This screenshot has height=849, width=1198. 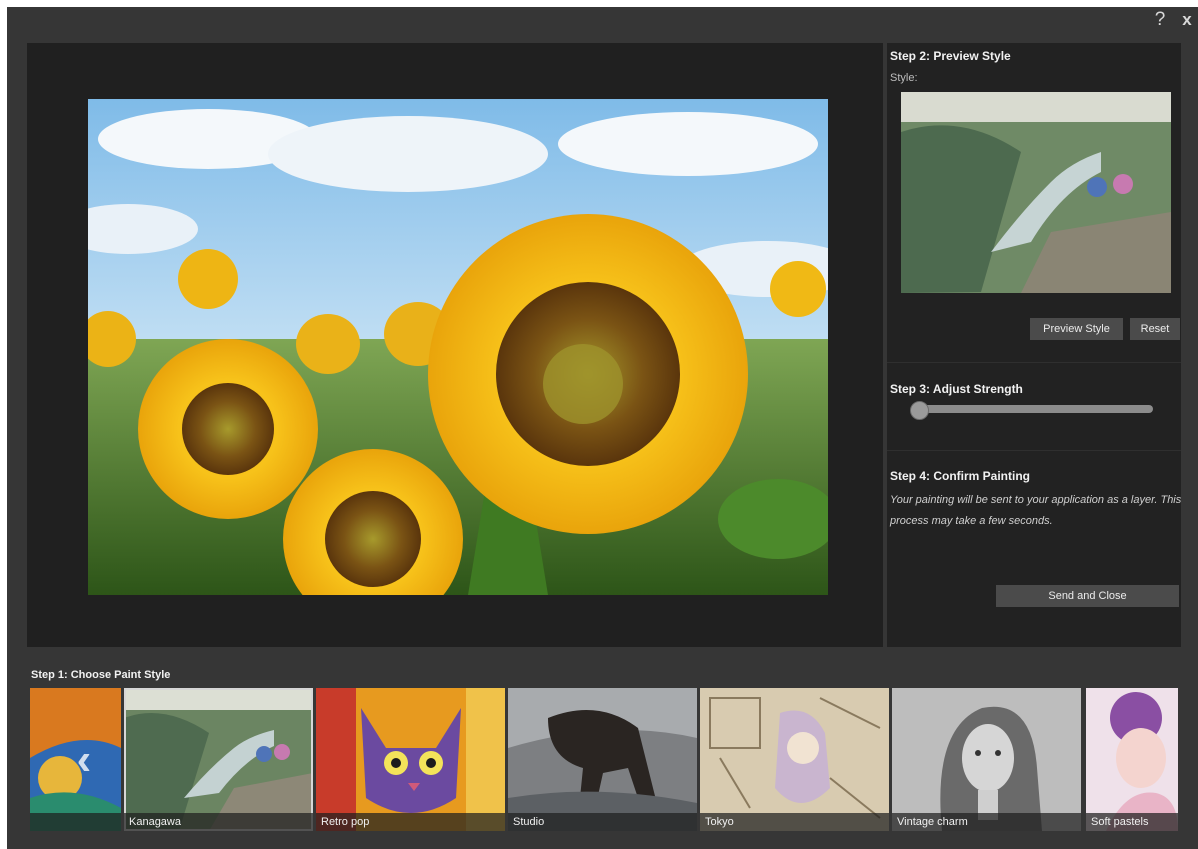 I want to click on style-thumb-kanagawa: Kanagawa, so click(x=218, y=759).